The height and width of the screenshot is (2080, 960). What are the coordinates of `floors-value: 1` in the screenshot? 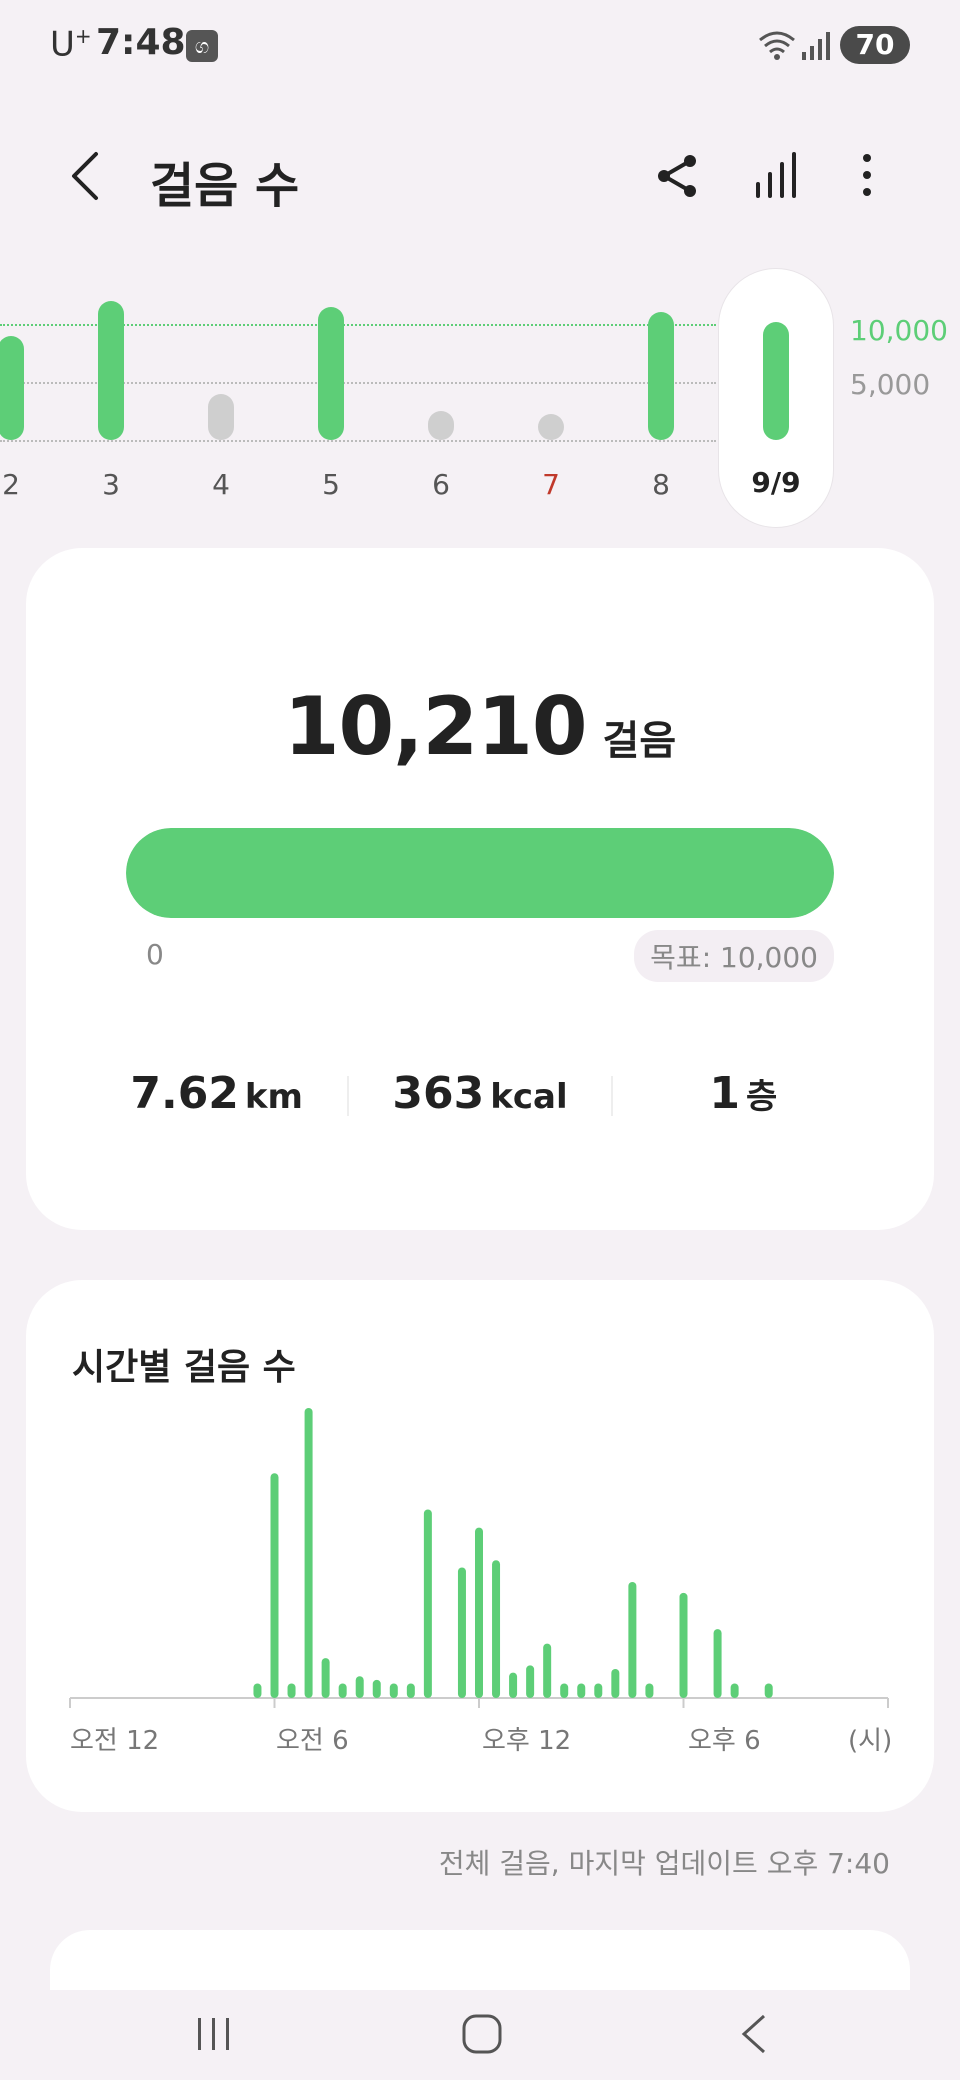 It's located at (724, 1093).